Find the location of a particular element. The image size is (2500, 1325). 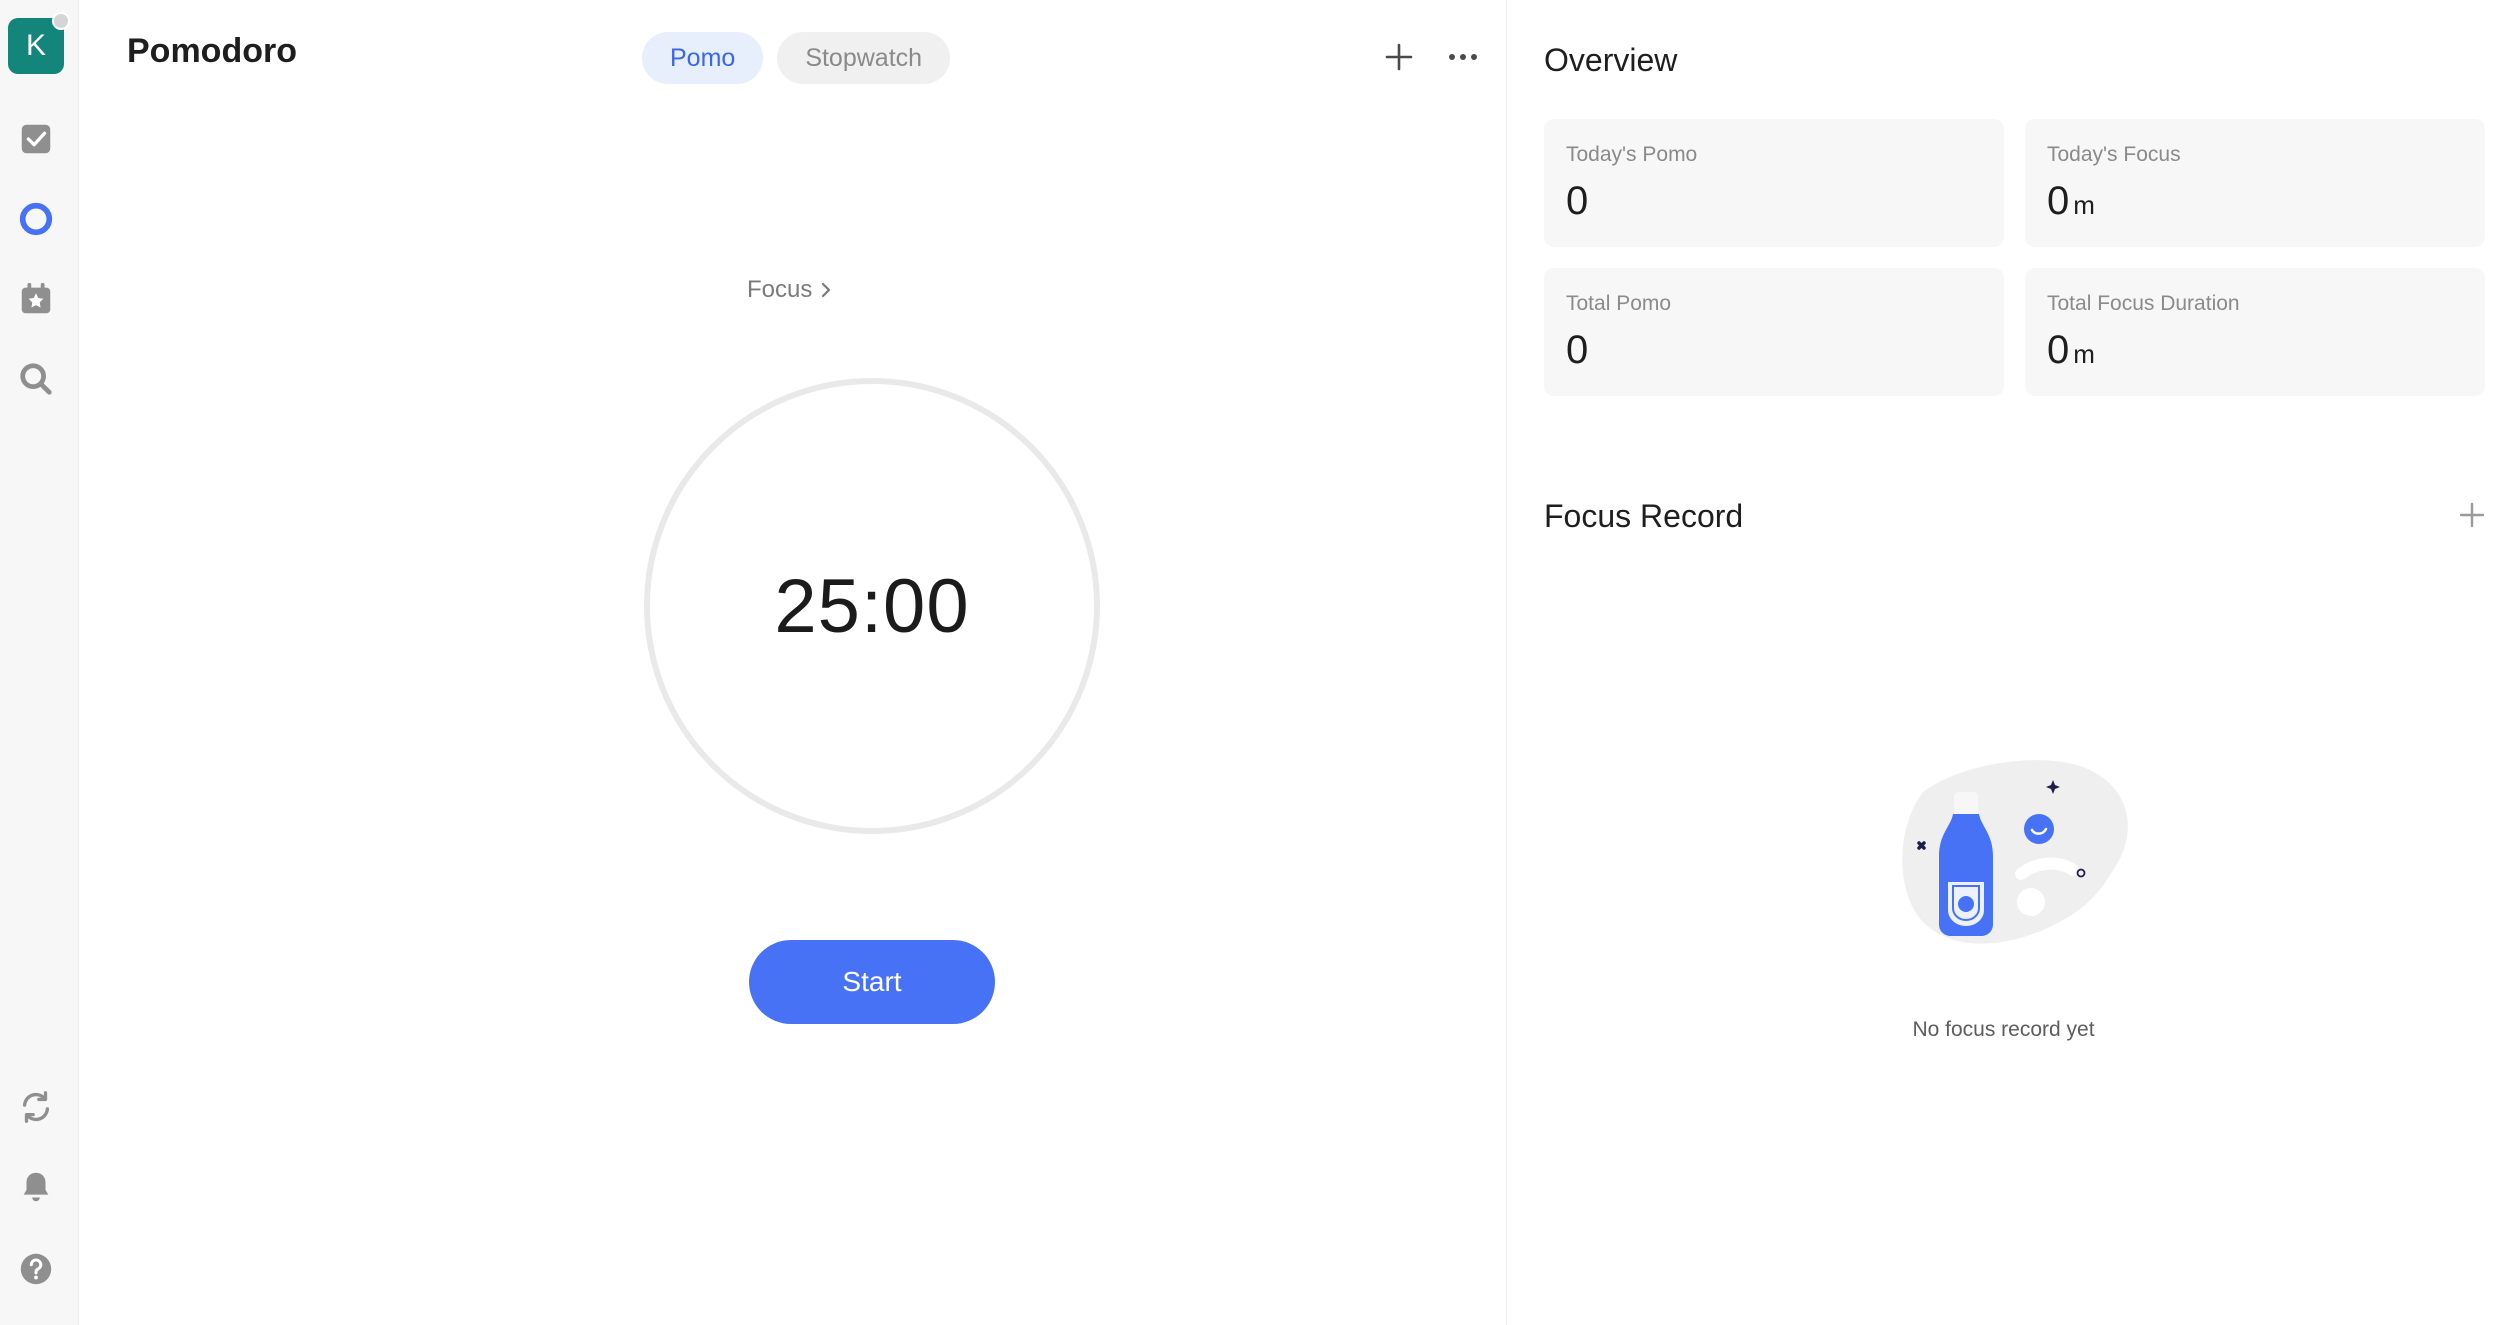

mode-switch: Pomo Stopwatch is located at coordinates (796, 58).